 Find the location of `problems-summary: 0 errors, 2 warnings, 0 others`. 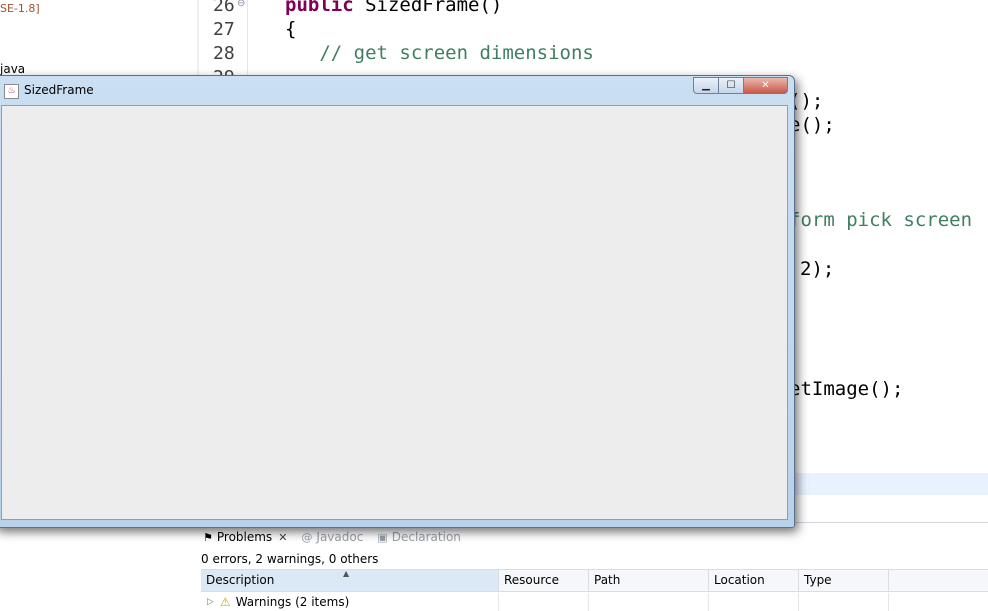

problems-summary: 0 errors, 2 warnings, 0 others is located at coordinates (290, 559).